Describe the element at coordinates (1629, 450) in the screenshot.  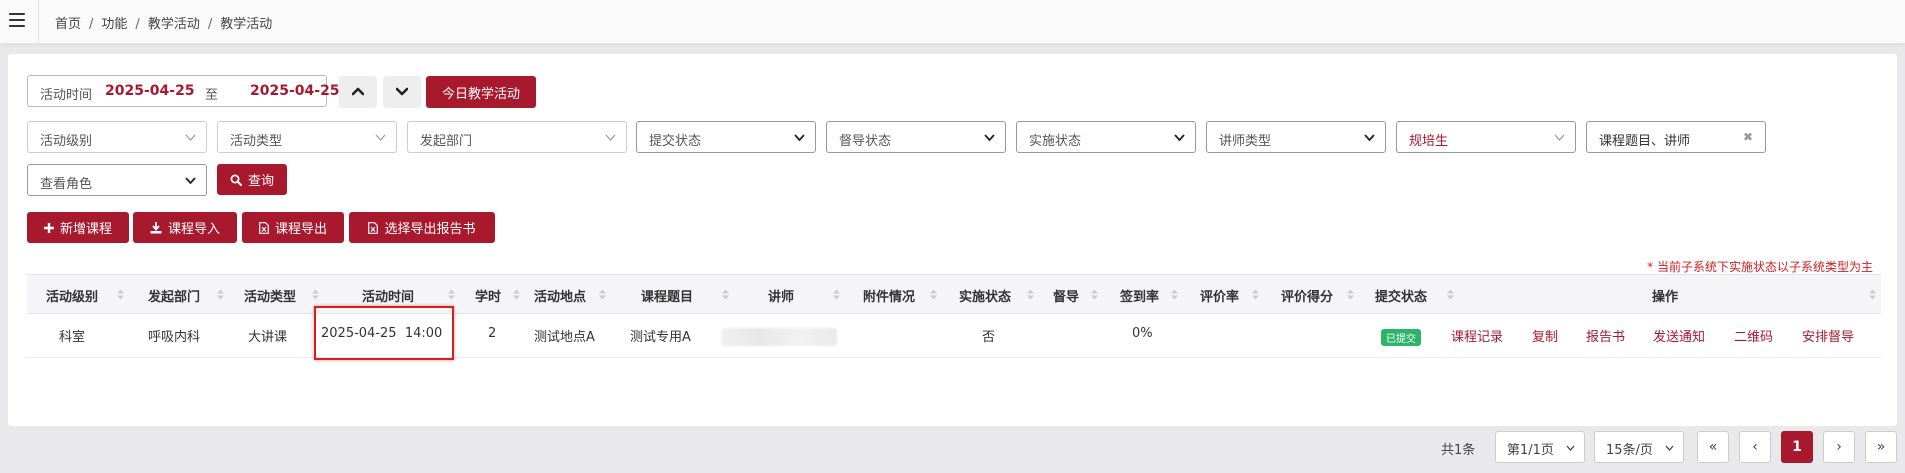
I see `page-size-value: 15条/页` at that location.